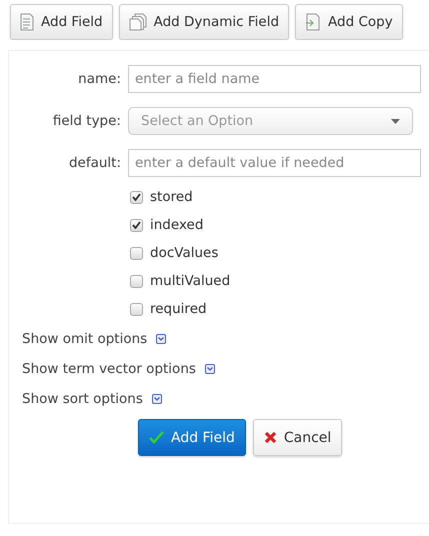 Image resolution: width=429 pixels, height=536 pixels. I want to click on check-icon, so click(156, 437).